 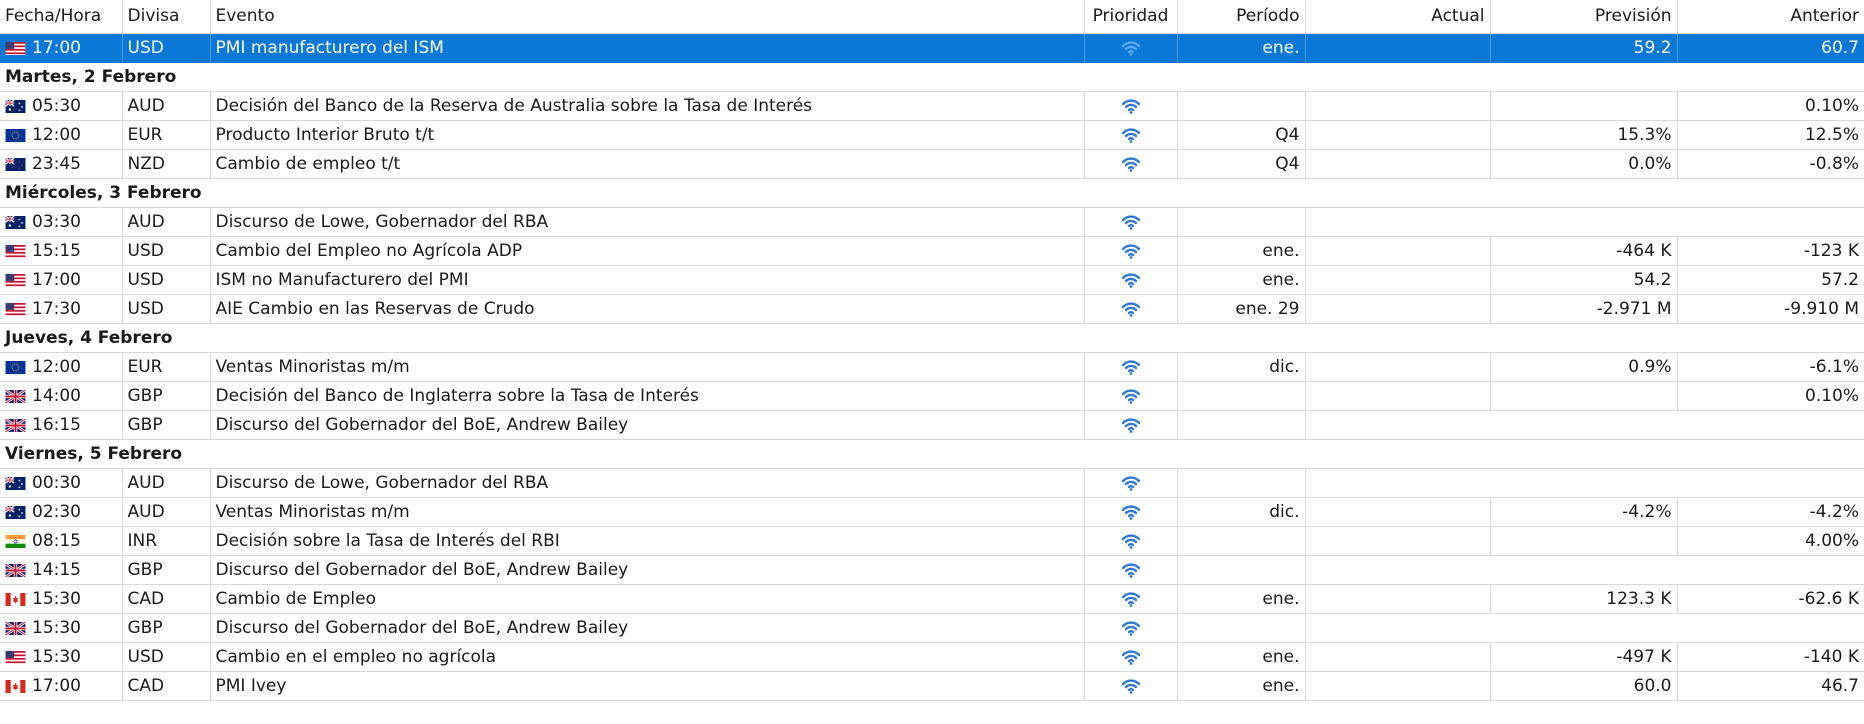 What do you see at coordinates (56, 250) in the screenshot?
I see `time-value: 15:15` at bounding box center [56, 250].